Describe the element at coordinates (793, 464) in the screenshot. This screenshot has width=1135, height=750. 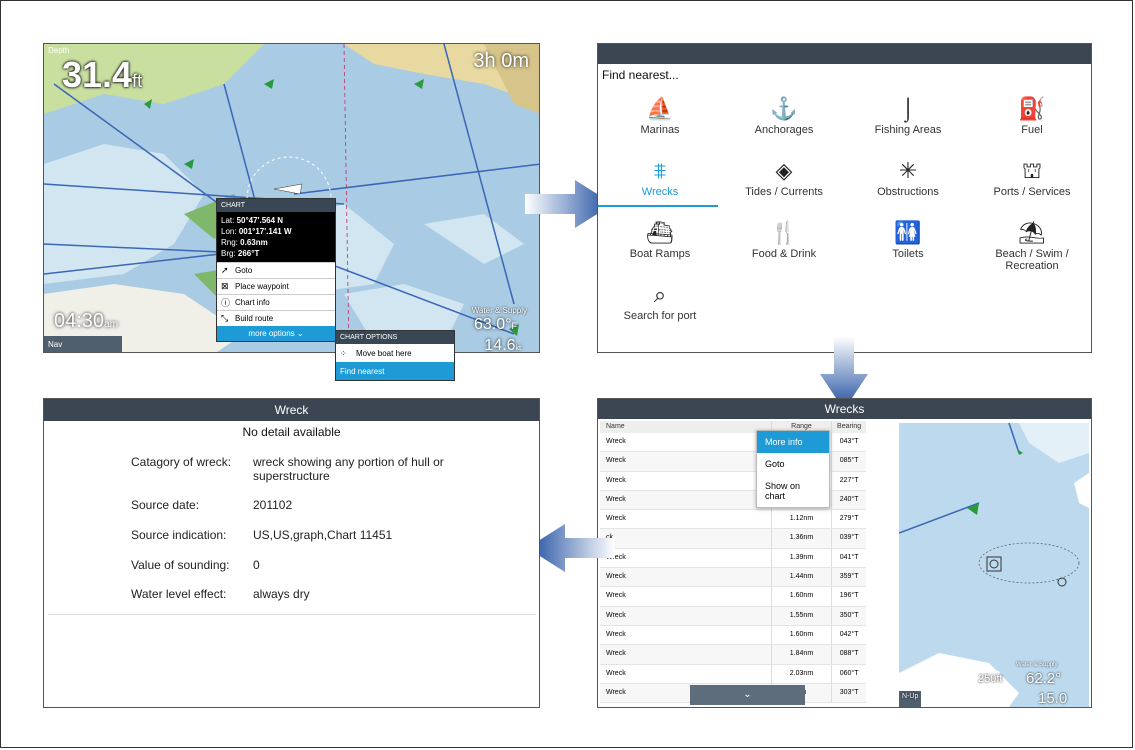
I see `goto-item: Goto` at that location.